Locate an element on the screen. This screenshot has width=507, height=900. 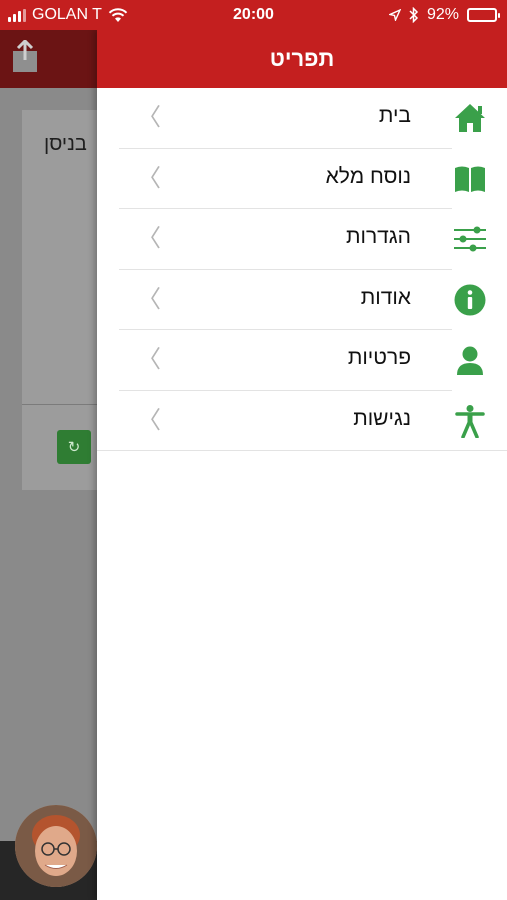
background-header is located at coordinates (48, 59).